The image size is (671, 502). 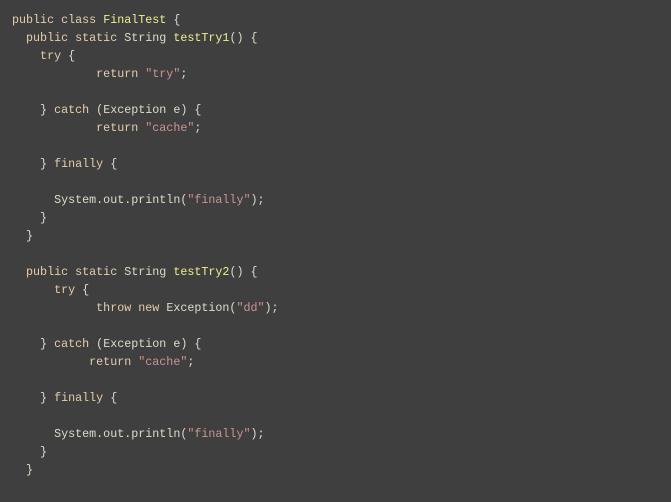 What do you see at coordinates (163, 74) in the screenshot?
I see `string-token: "try"` at bounding box center [163, 74].